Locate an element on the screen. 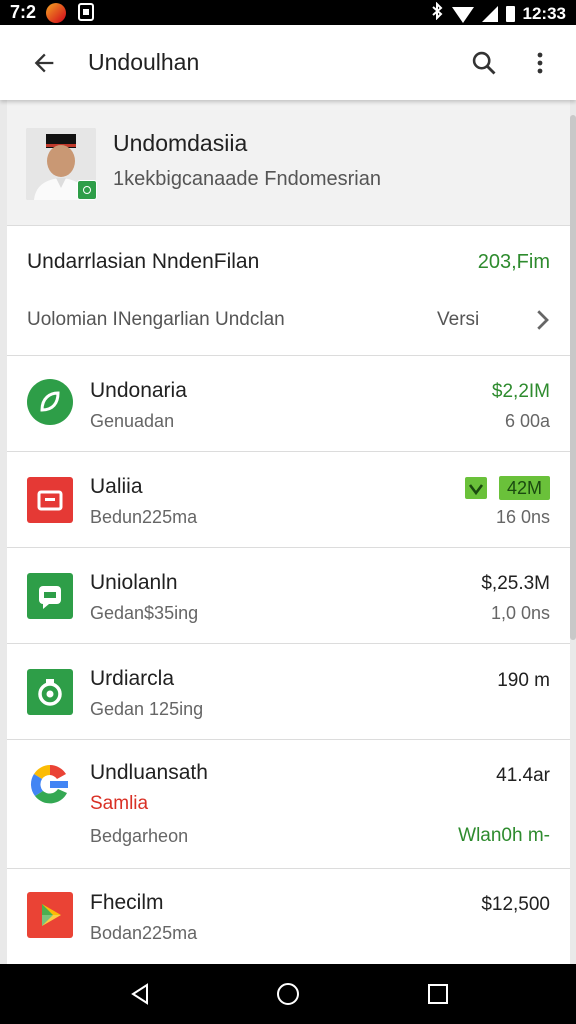 The width and height of the screenshot is (576, 1024). nav-recents-button is located at coordinates (438, 994).